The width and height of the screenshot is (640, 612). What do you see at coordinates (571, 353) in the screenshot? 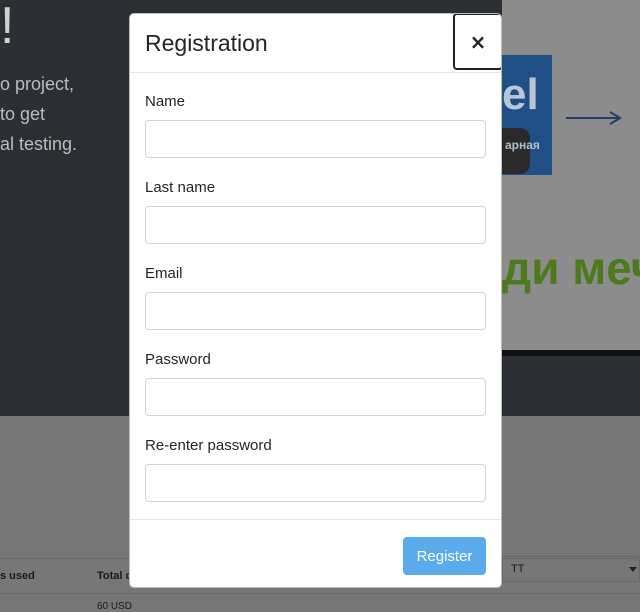
I see `video-bottom-bar` at bounding box center [571, 353].